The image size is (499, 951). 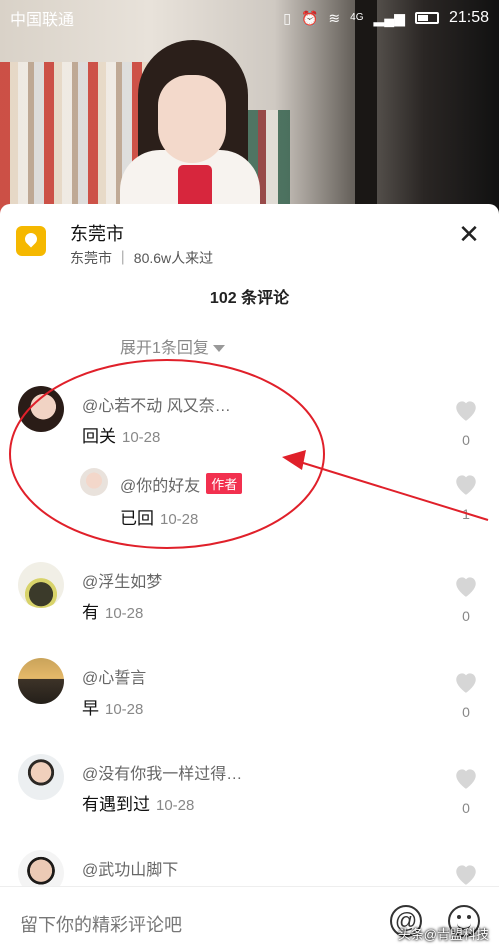 What do you see at coordinates (224, 483) in the screenshot?
I see `author-badge: 作者` at bounding box center [224, 483].